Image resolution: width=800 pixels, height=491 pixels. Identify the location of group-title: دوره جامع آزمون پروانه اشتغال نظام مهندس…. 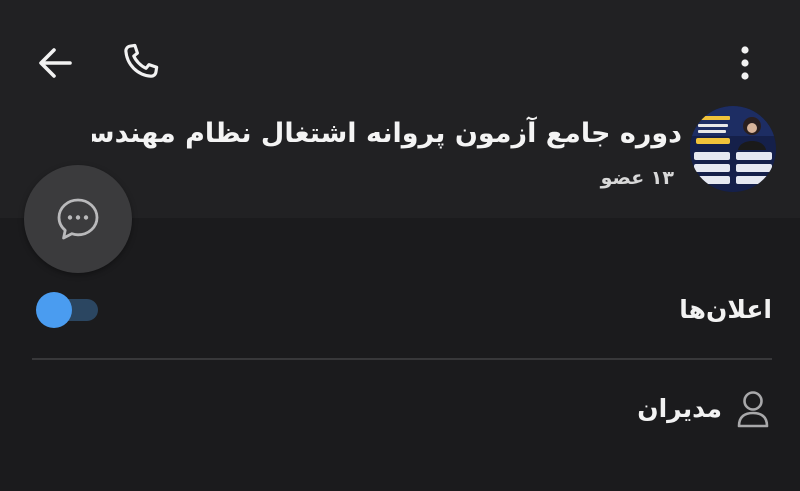
(387, 134).